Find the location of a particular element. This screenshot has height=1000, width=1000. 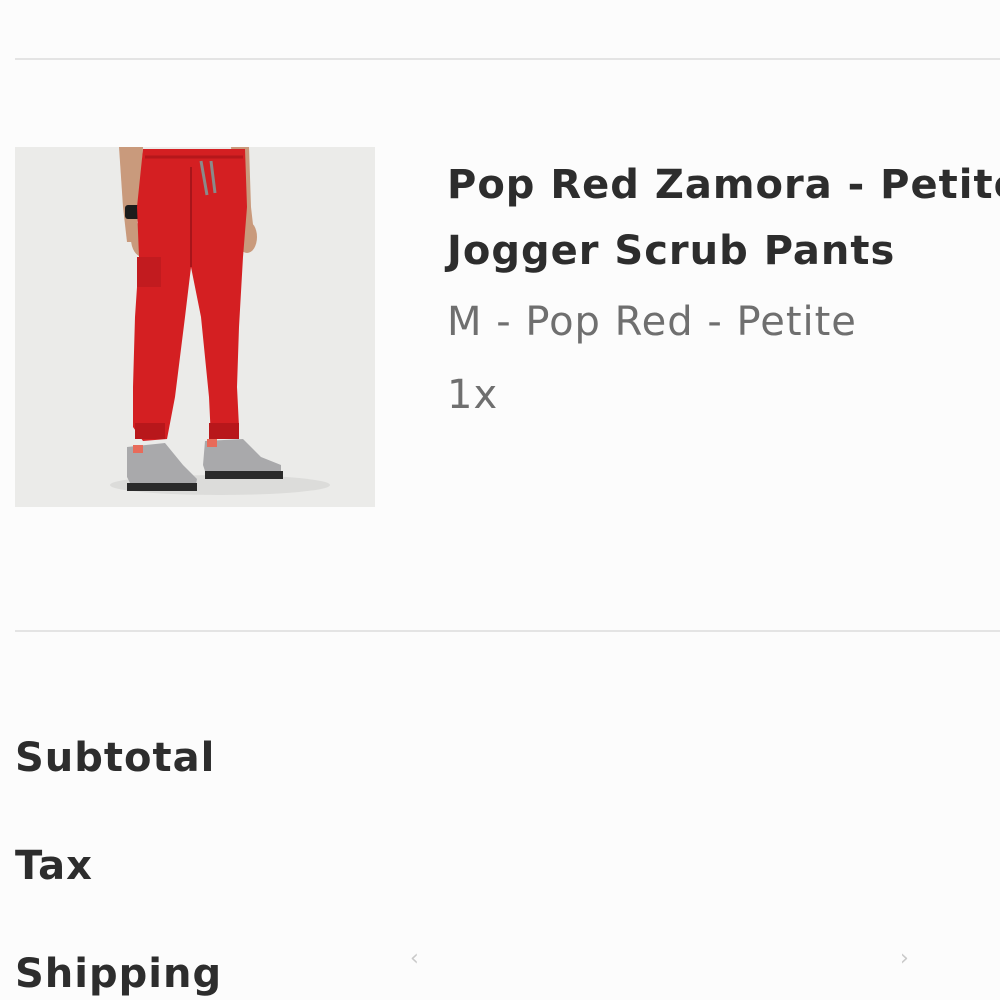

product-image is located at coordinates (195, 327).